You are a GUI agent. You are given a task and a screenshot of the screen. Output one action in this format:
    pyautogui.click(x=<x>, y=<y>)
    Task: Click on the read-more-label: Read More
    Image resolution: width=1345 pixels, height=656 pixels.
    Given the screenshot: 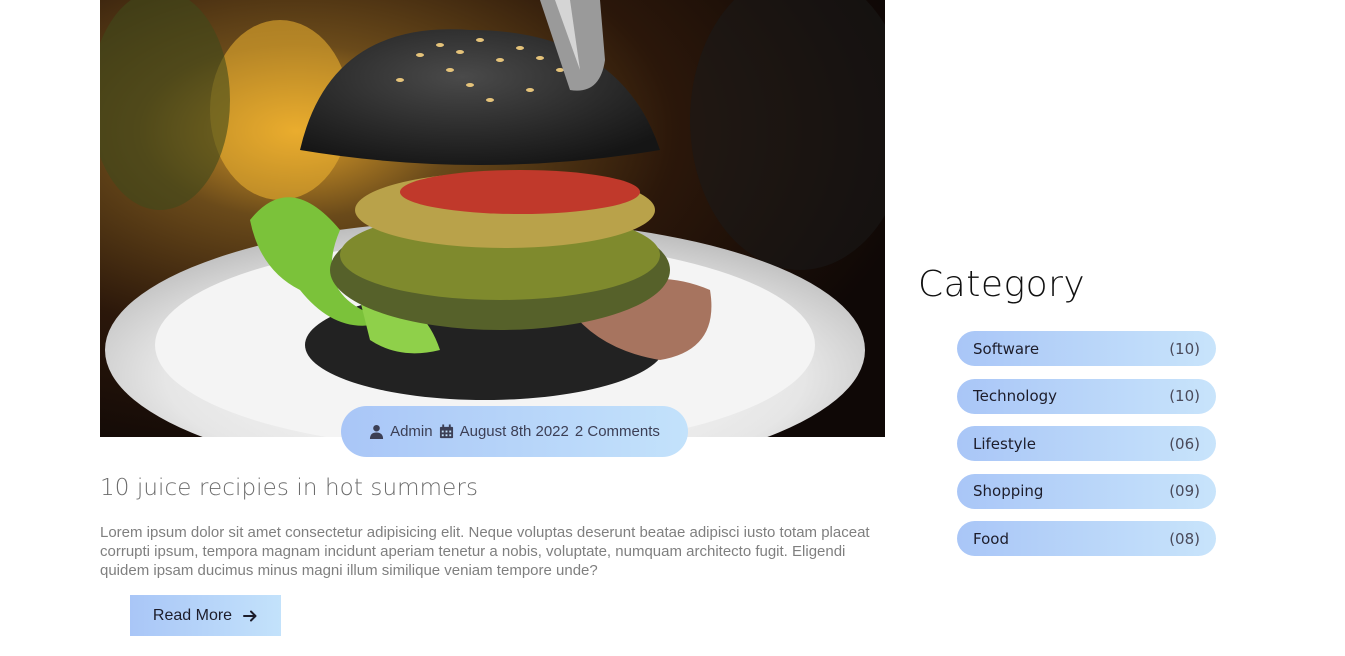 What is the action you would take?
    pyautogui.click(x=192, y=615)
    